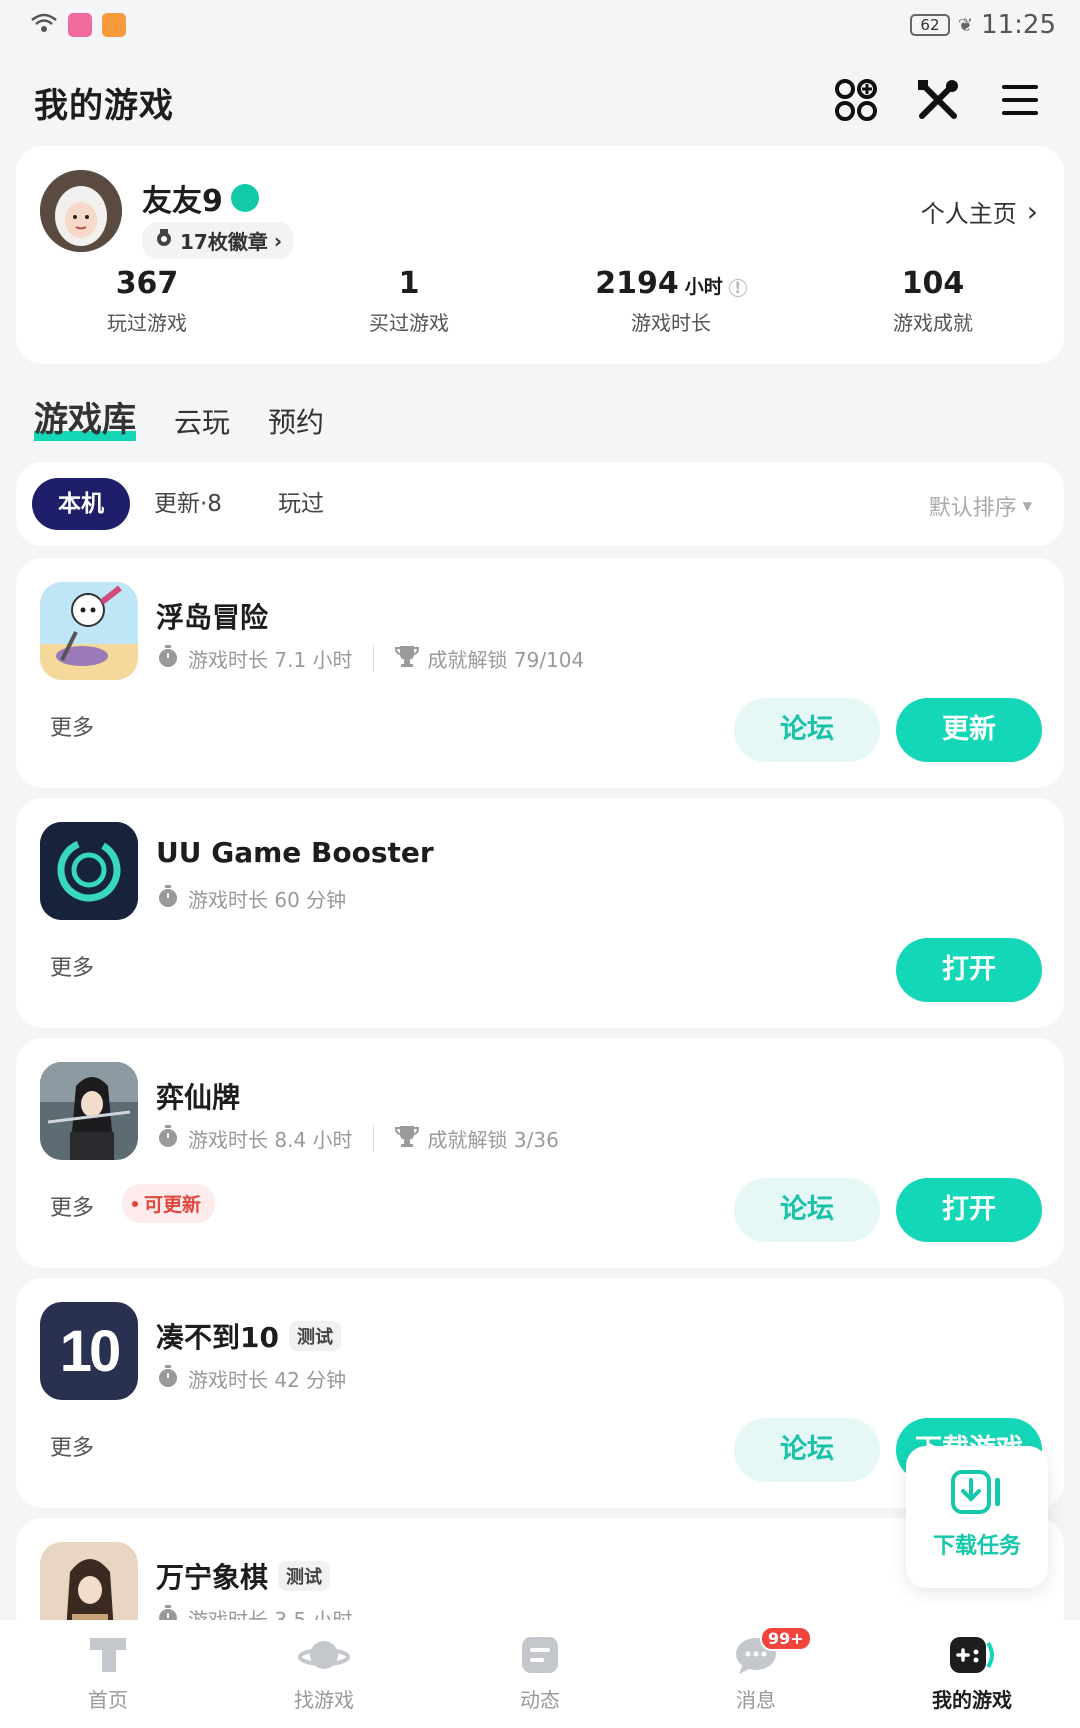  Describe the element at coordinates (977, 1482) in the screenshot. I see `download-icon` at that location.